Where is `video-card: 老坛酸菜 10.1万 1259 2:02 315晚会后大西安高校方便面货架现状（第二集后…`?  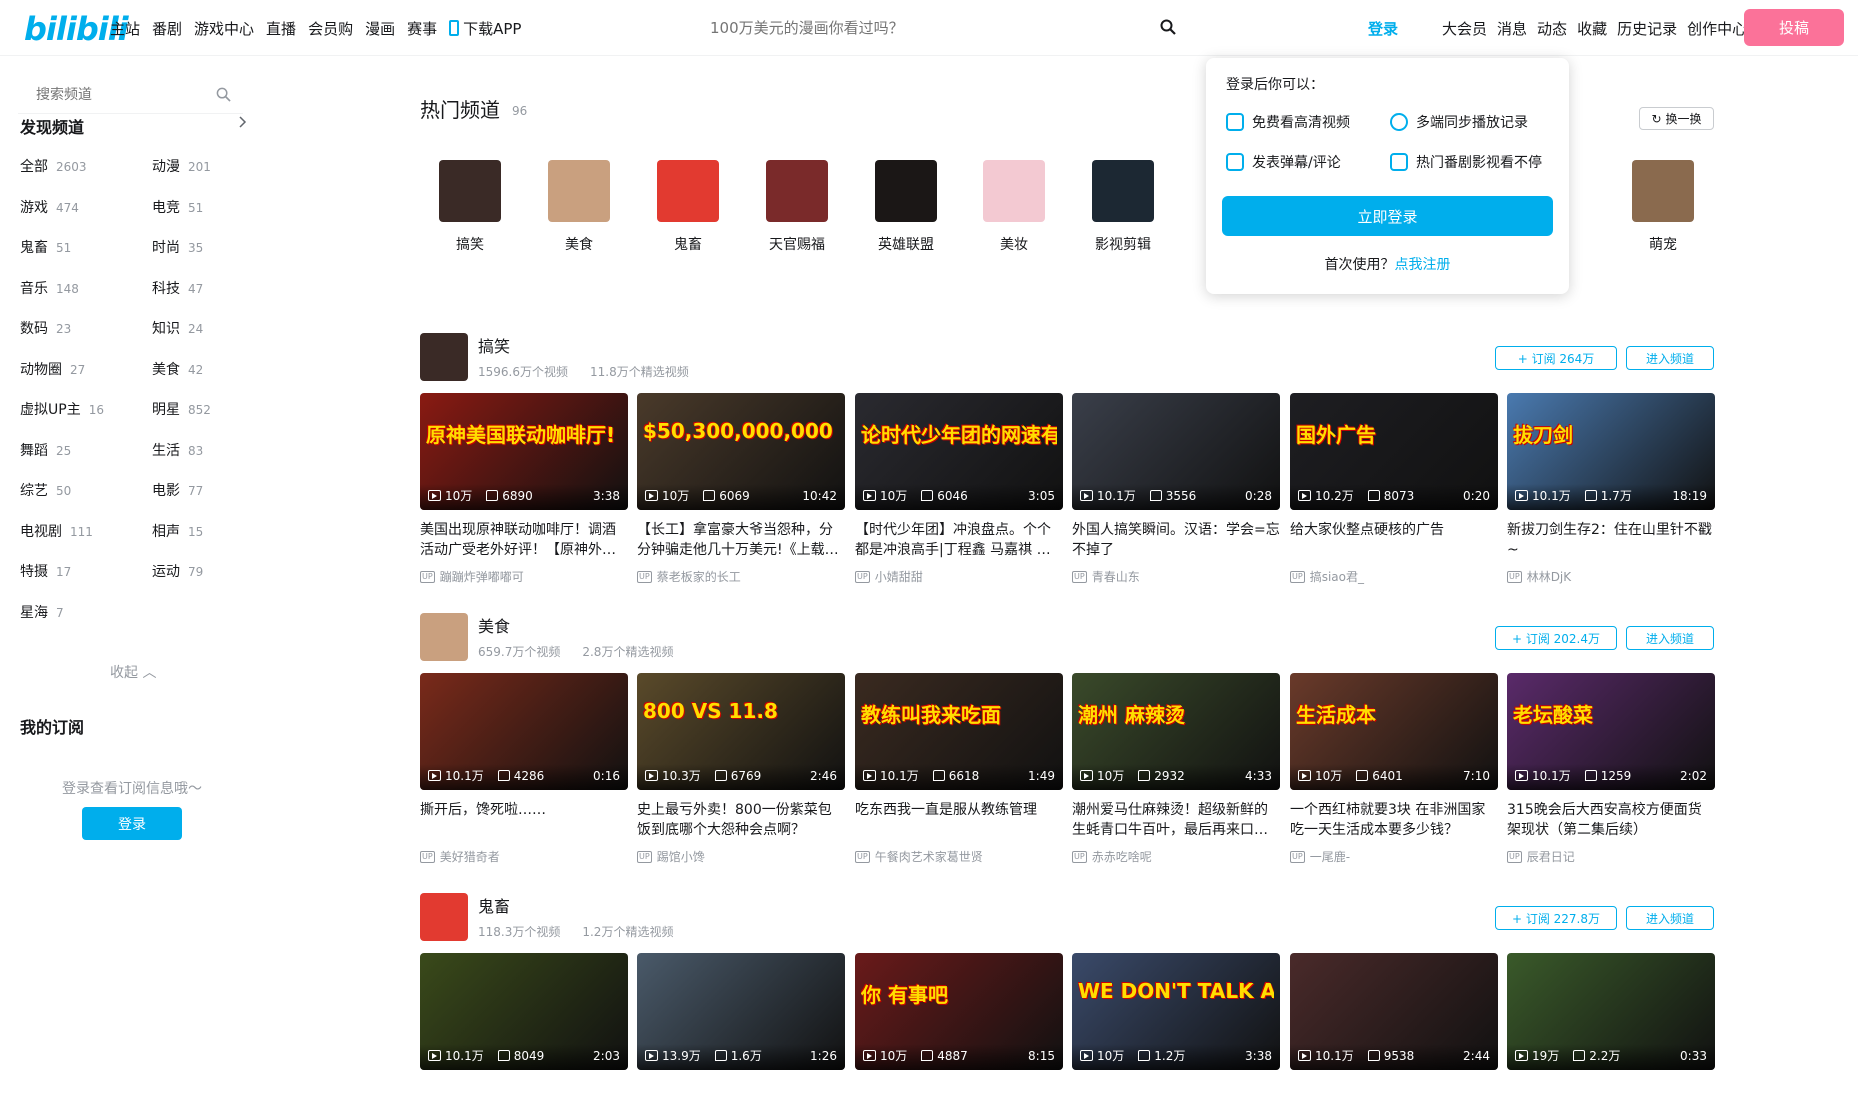 video-card: 老坛酸菜 10.1万 1259 2:02 315晚会后大西安高校方便面货架现状（第二集后… is located at coordinates (1611, 769).